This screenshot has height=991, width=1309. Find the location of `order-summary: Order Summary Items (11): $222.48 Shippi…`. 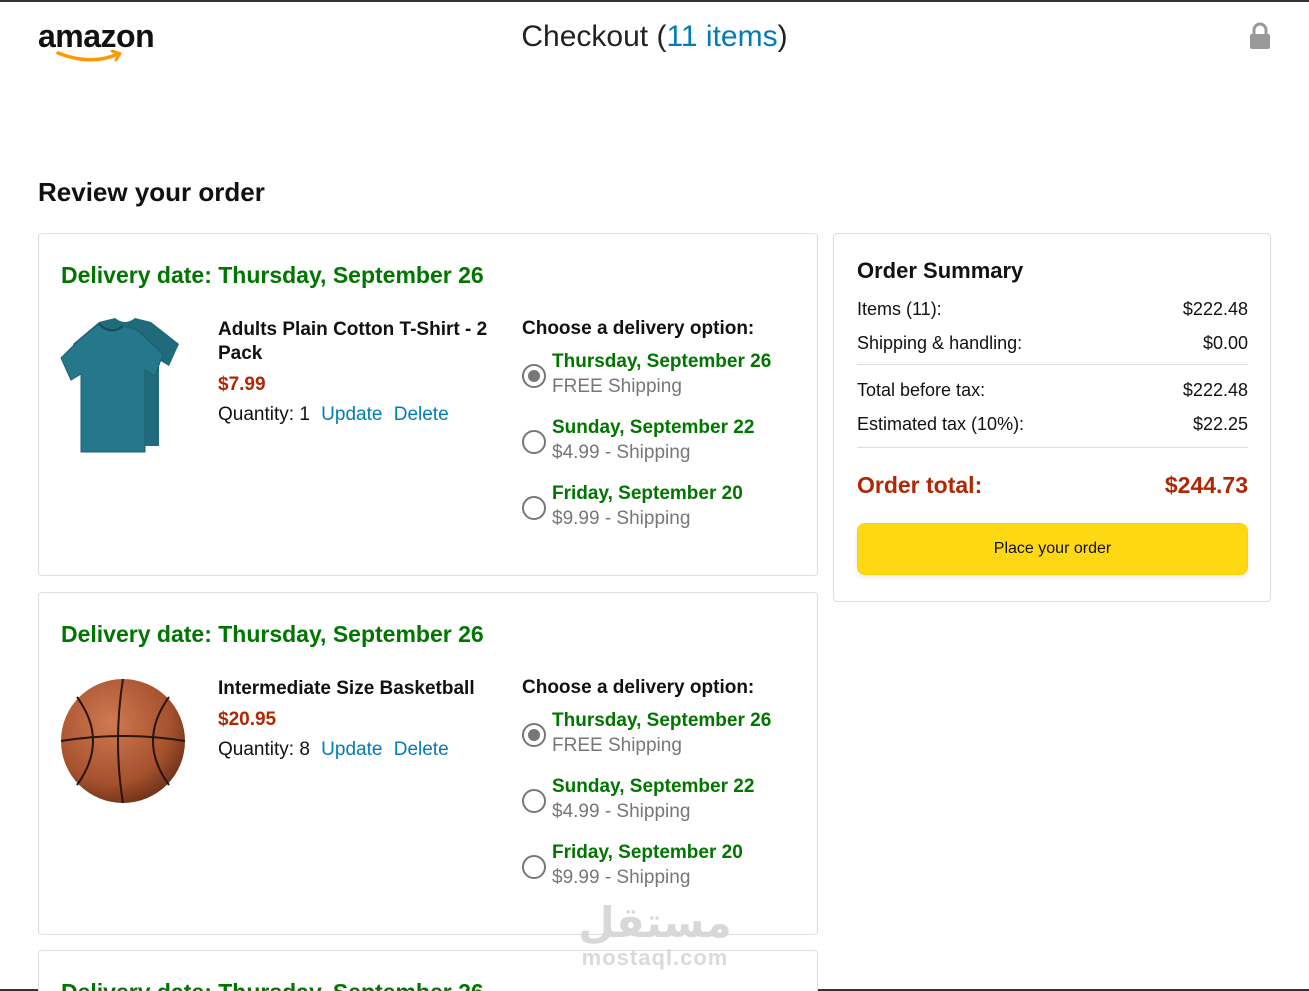

order-summary: Order Summary Items (11): $222.48 Shippi… is located at coordinates (1052, 417).